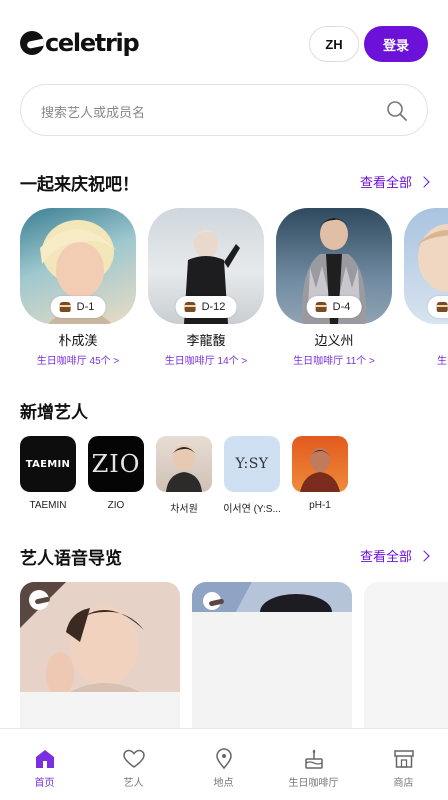 The width and height of the screenshot is (448, 800). What do you see at coordinates (184, 509) in the screenshot?
I see `artist-name: 차서원` at bounding box center [184, 509].